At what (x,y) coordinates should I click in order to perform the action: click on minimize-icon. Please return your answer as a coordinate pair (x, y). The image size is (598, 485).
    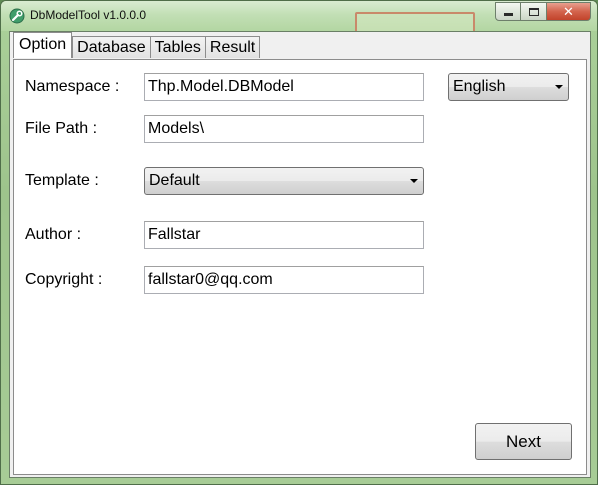
    Looking at the image, I should click on (508, 14).